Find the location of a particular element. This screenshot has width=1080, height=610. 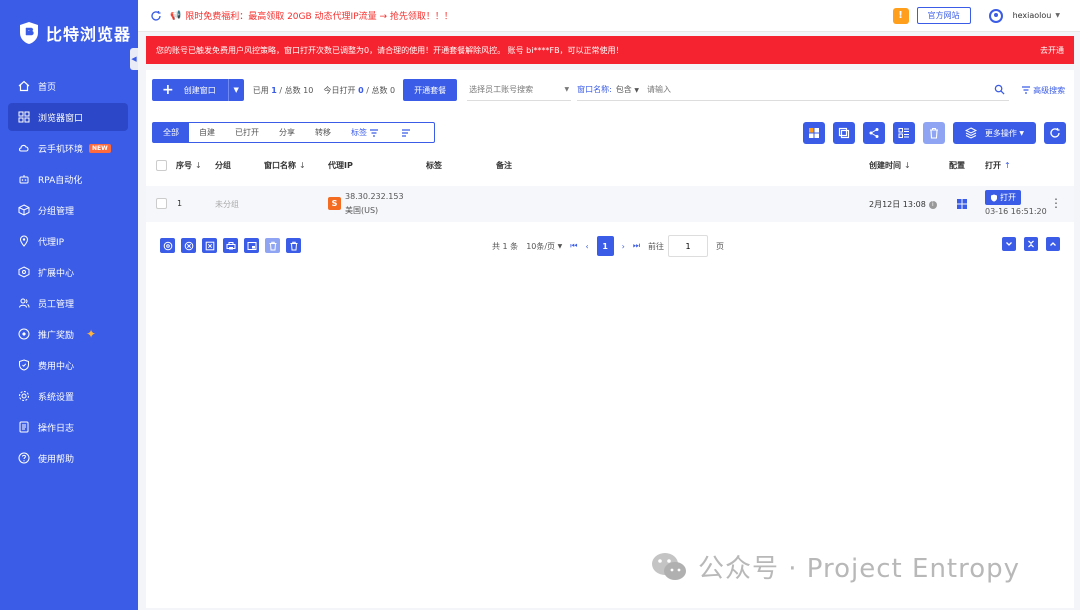

tab-self-created: 自建 is located at coordinates (207, 132).